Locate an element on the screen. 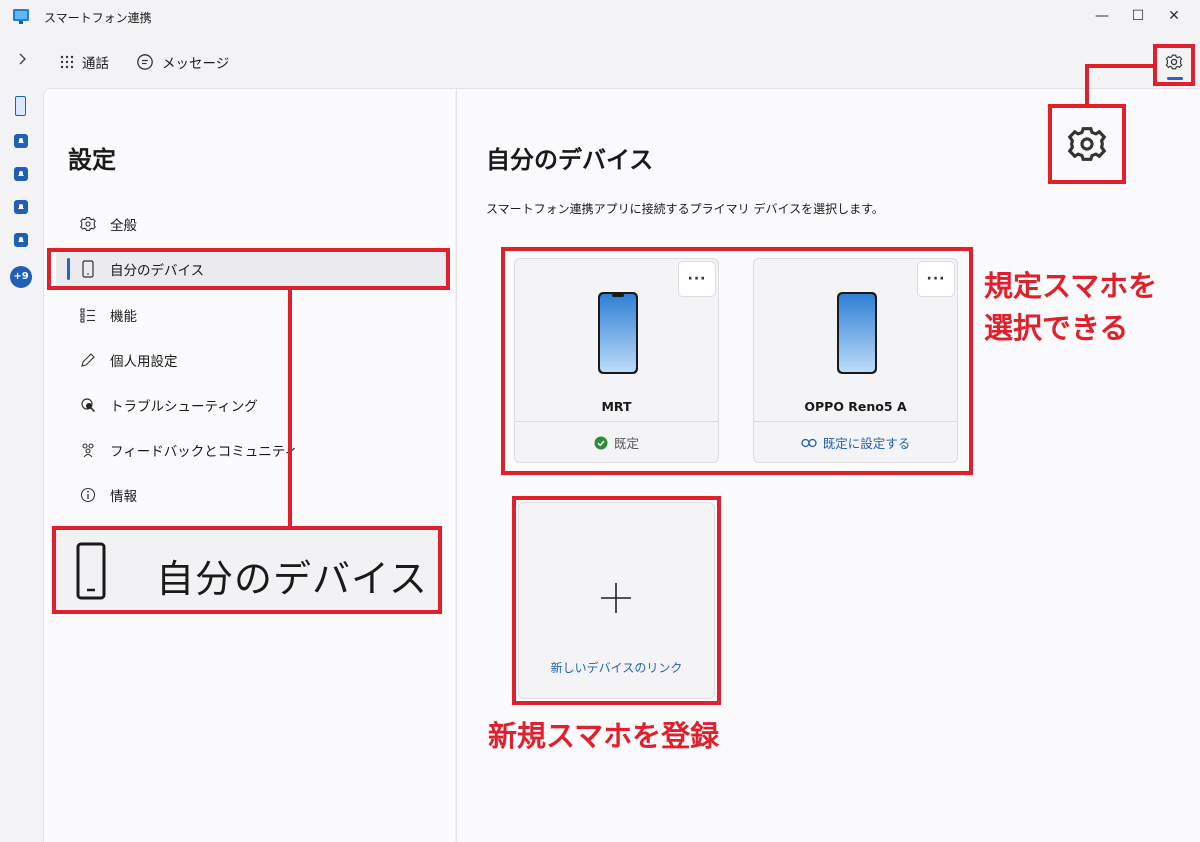  nav-item-personalization: 個人用設定 is located at coordinates (252, 360).